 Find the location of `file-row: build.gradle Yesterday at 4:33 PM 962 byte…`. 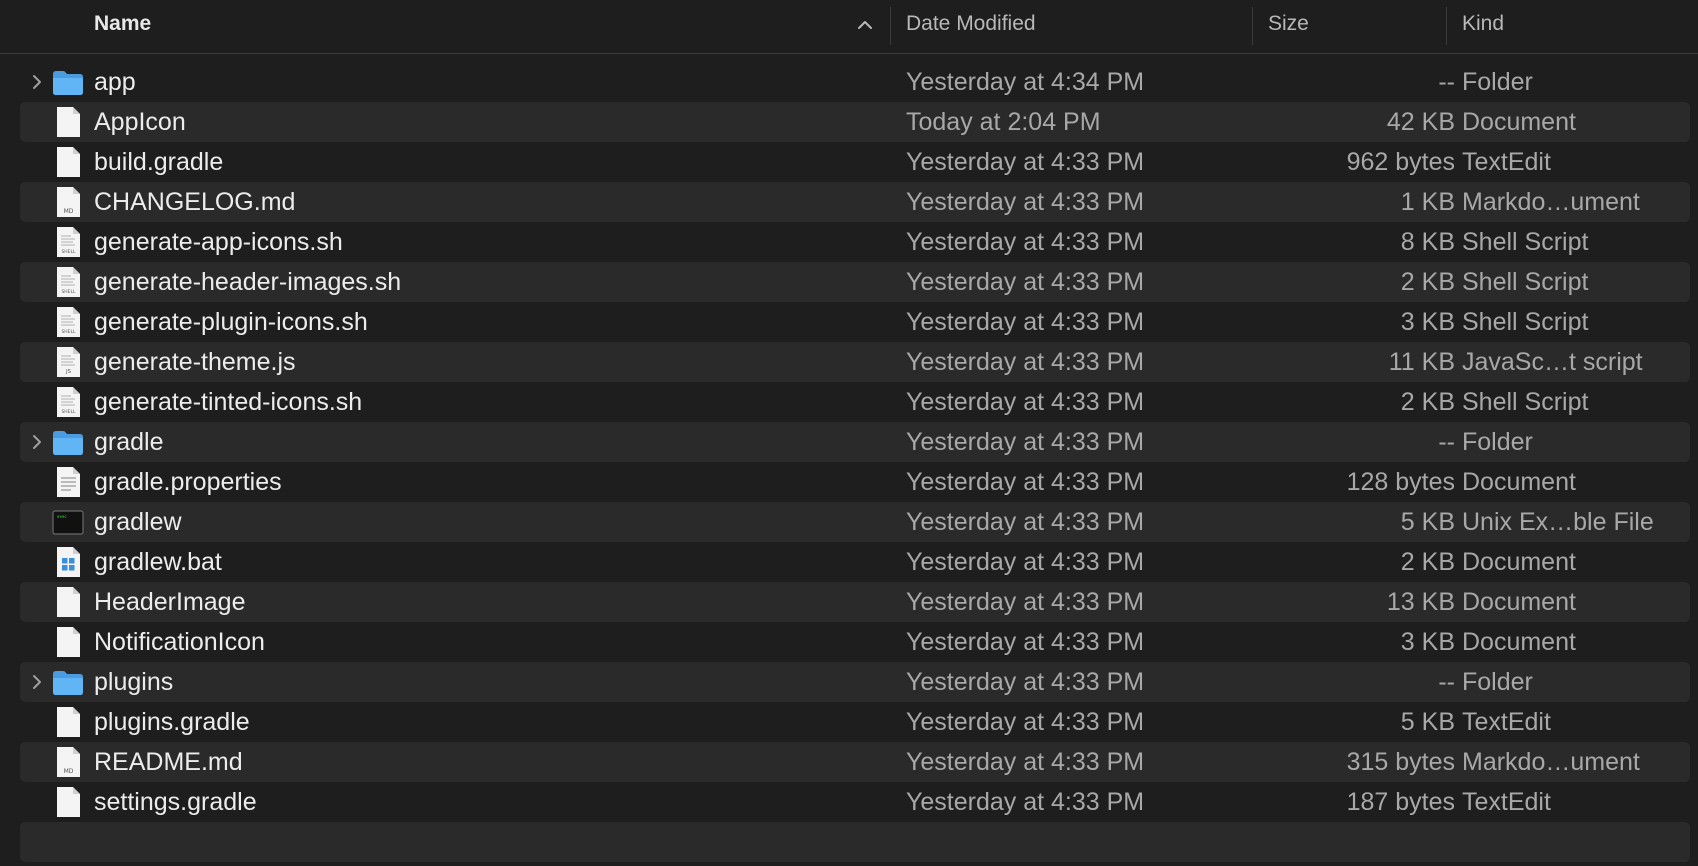

file-row: build.gradle Yesterday at 4:33 PM 962 byte… is located at coordinates (855, 162).